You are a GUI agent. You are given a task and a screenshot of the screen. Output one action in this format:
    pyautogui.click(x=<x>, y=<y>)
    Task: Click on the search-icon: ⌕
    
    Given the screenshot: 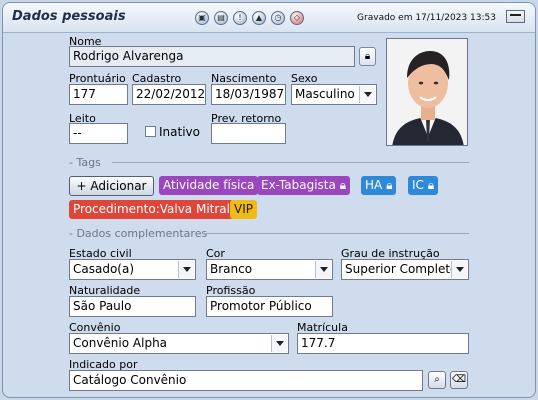 What is the action you would take?
    pyautogui.click(x=437, y=379)
    